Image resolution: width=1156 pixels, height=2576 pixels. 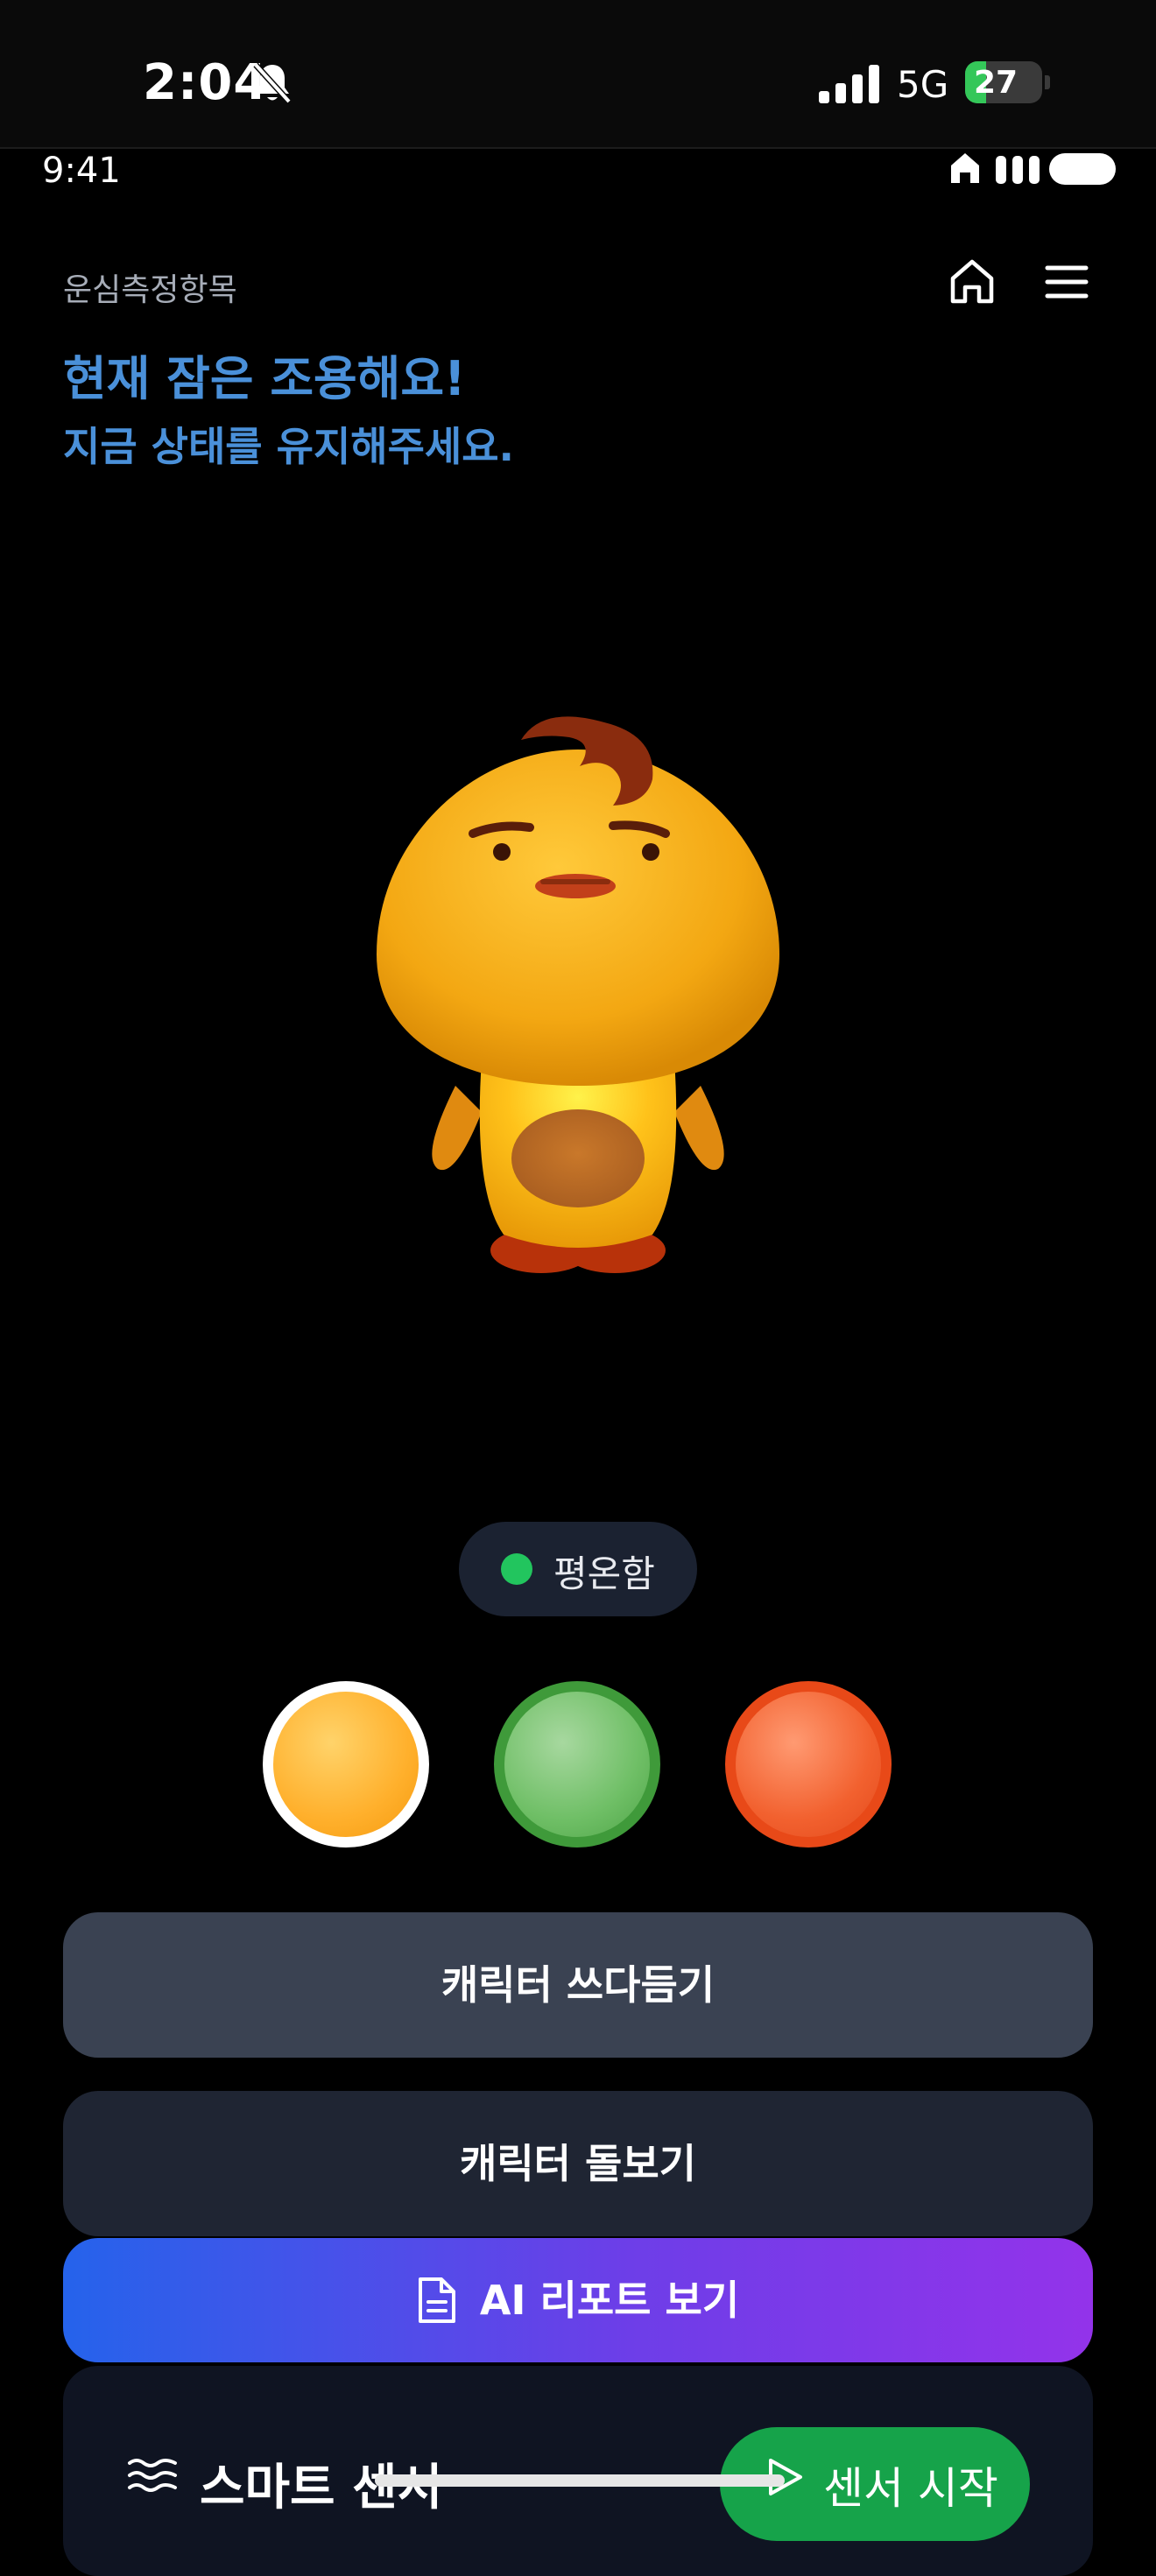 I want to click on bell-slash-icon, so click(x=272, y=83).